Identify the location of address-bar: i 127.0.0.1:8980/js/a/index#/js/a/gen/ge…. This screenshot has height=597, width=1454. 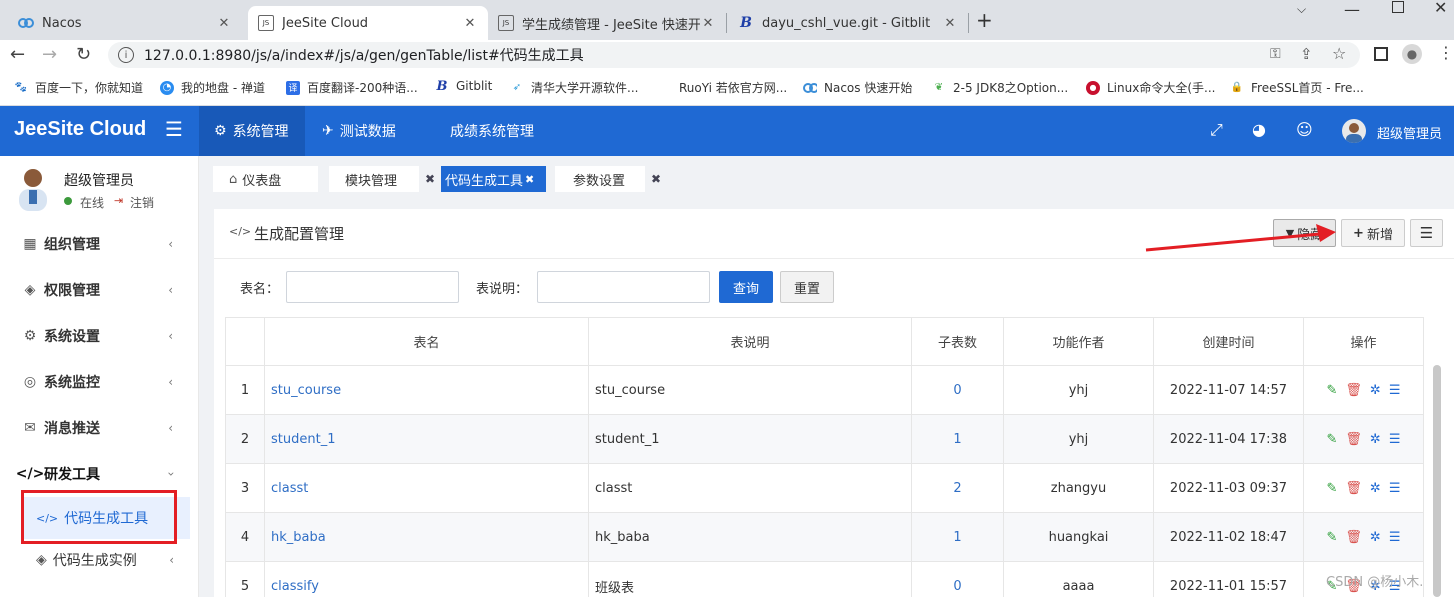
(734, 55).